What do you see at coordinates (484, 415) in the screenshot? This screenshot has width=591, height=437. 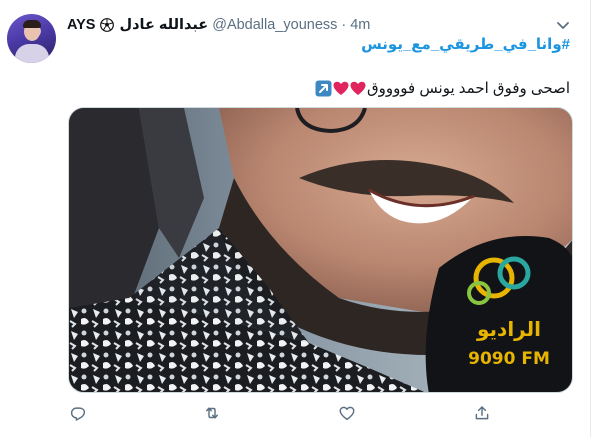 I see `share-icon` at bounding box center [484, 415].